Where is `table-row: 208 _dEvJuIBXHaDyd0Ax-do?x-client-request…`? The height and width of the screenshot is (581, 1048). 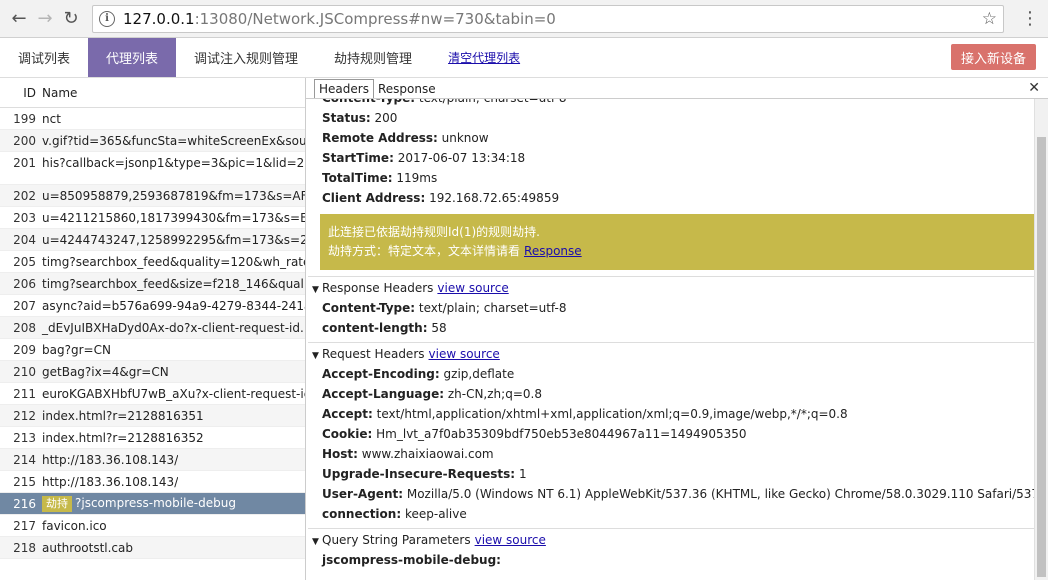 table-row: 208 _dEvJuIBXHaDyd0Ax-do?x-client-request… is located at coordinates (152, 328).